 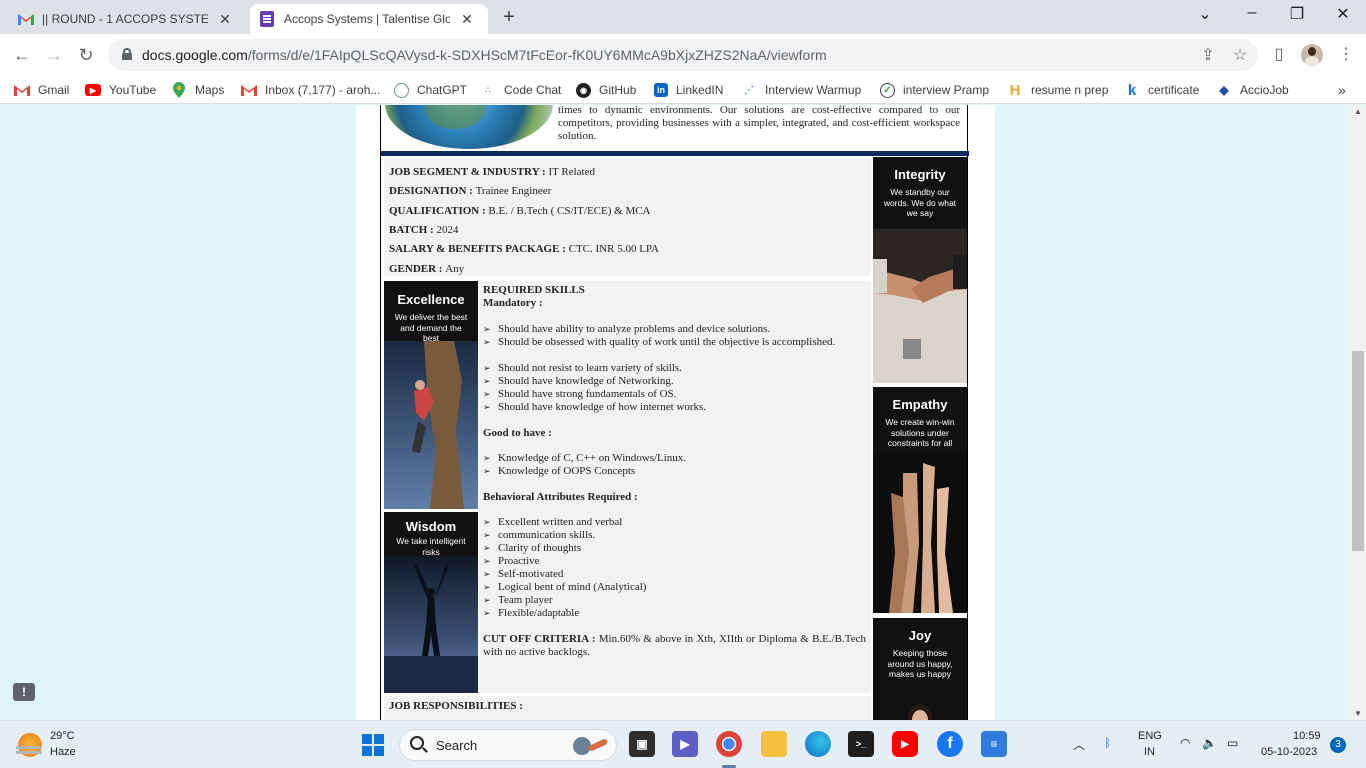 What do you see at coordinates (920, 533) in the screenshot?
I see `stacked-hands-image` at bounding box center [920, 533].